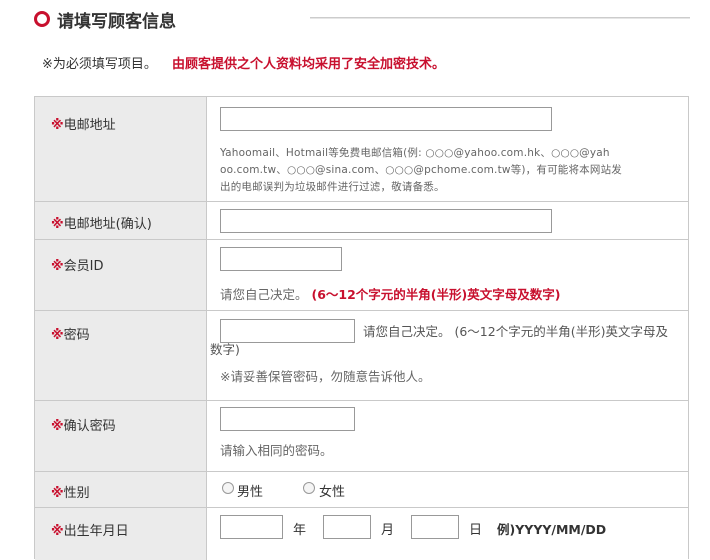 The height and width of the screenshot is (560, 710). Describe the element at coordinates (250, 490) in the screenshot. I see `gender-male-label: 男性` at that location.